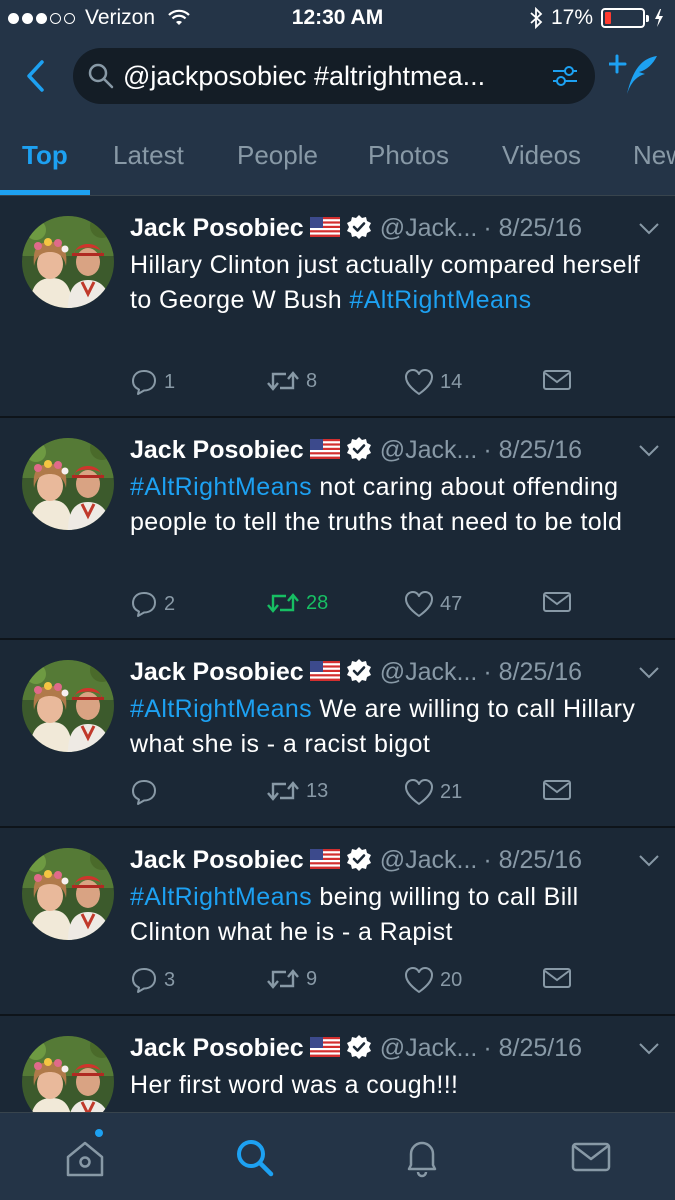 The image size is (675, 1200). Describe the element at coordinates (408, 155) in the screenshot. I see `tab-photos: Photos` at that location.